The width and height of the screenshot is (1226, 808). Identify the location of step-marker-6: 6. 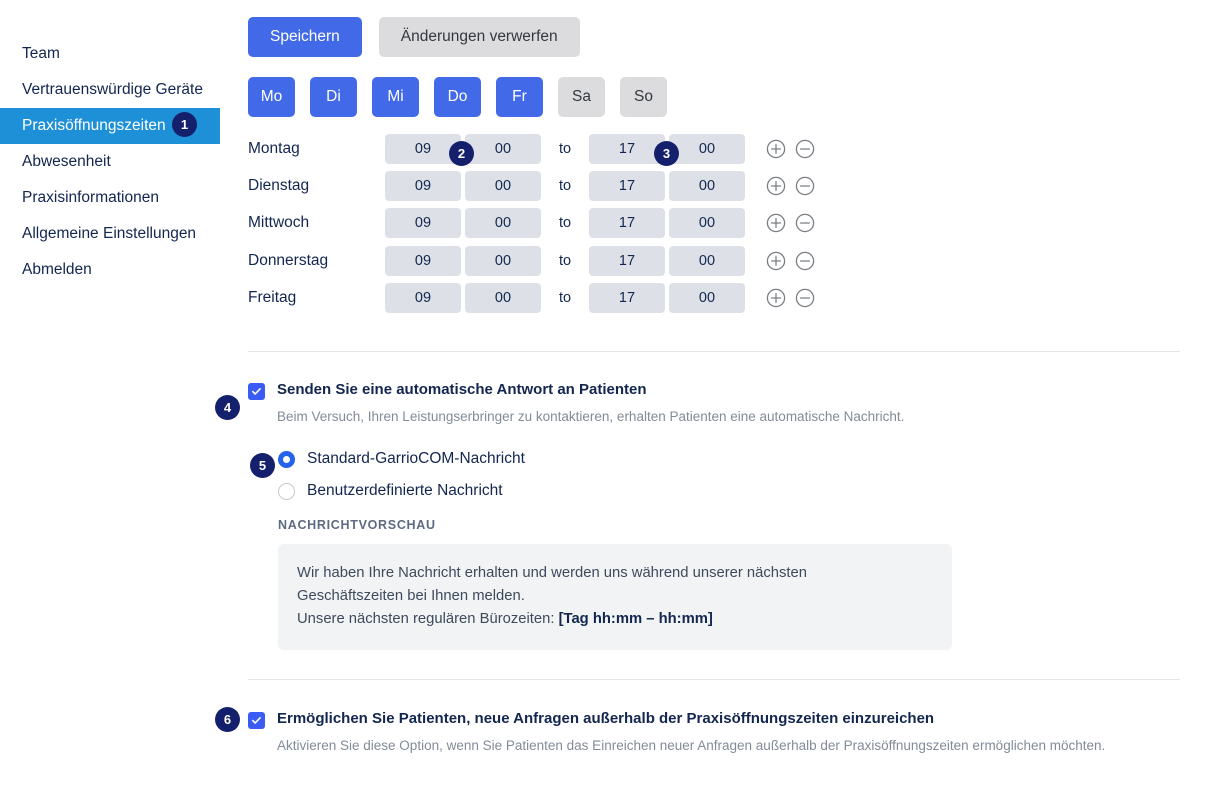
(227, 719).